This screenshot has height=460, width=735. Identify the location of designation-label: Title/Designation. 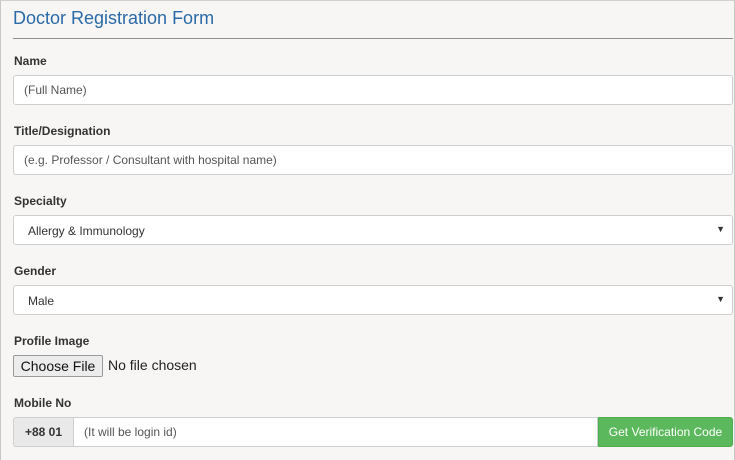
(62, 131).